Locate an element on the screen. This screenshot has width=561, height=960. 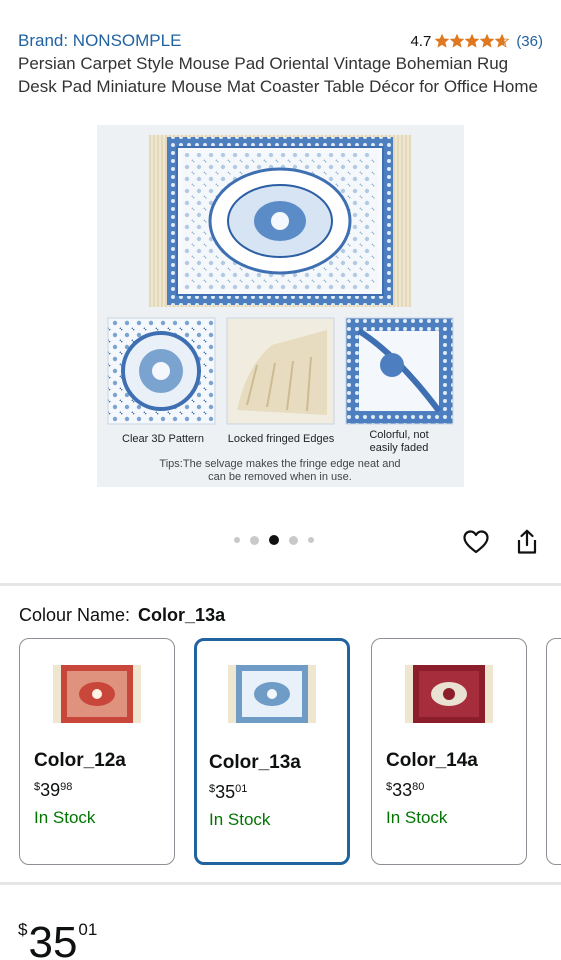
swatch-name: Color_13a is located at coordinates (255, 762).